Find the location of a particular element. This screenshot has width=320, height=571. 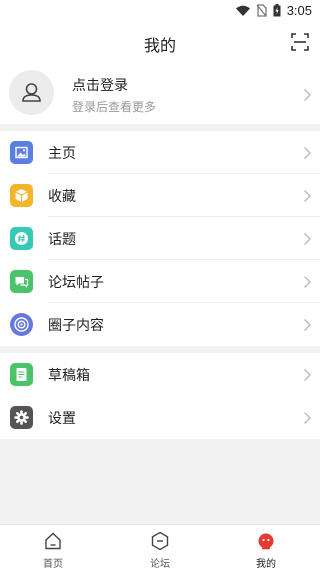

menu-item-label: 设置 is located at coordinates (62, 419).